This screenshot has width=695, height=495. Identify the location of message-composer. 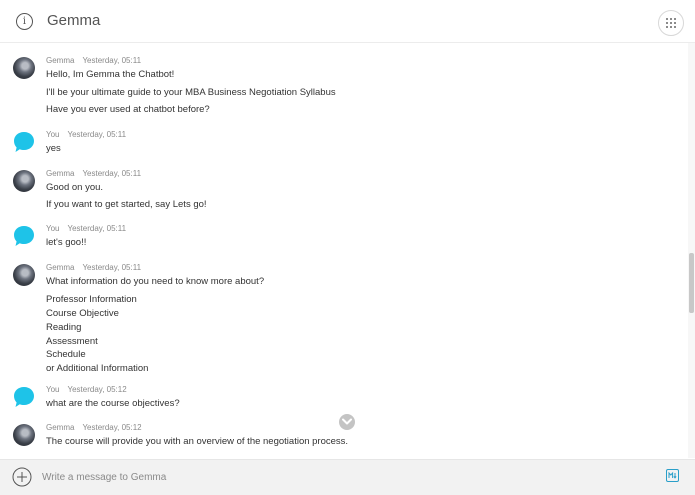
(347, 477).